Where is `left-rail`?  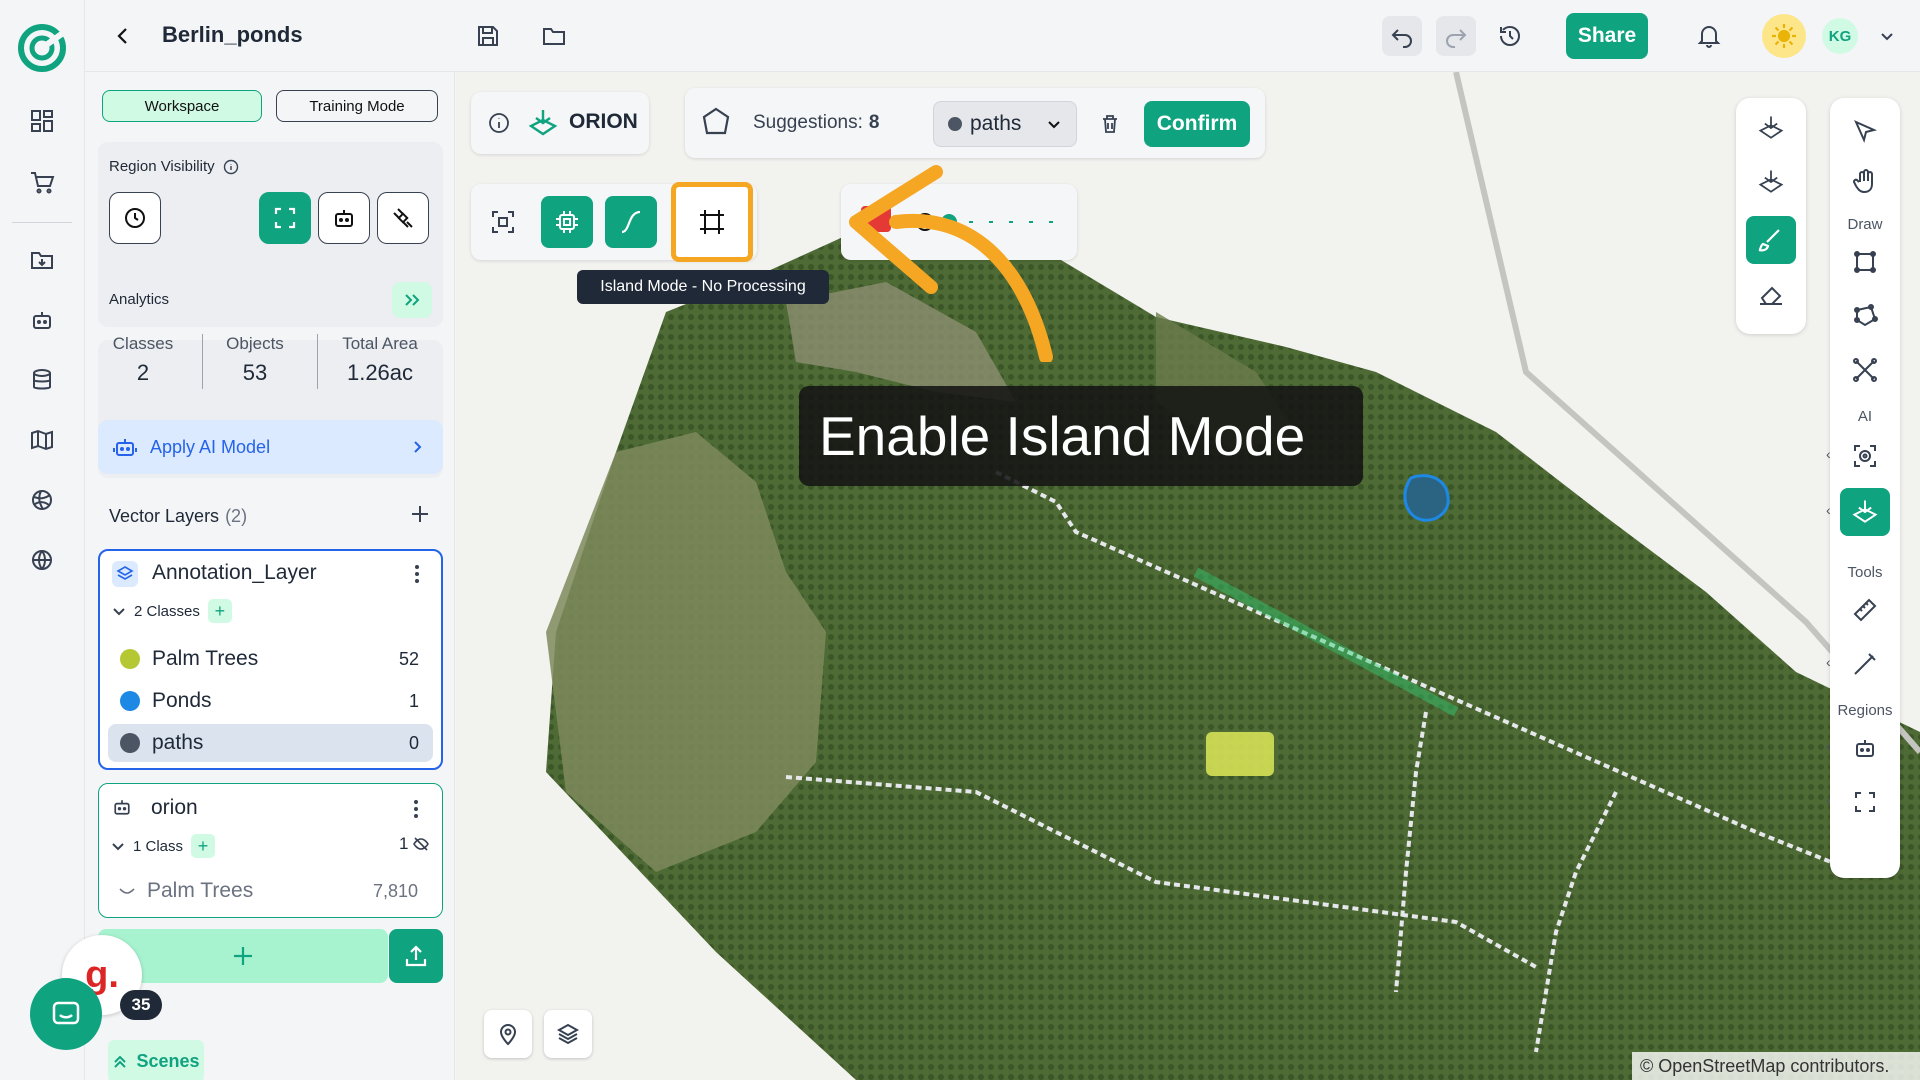
left-rail is located at coordinates (42, 540).